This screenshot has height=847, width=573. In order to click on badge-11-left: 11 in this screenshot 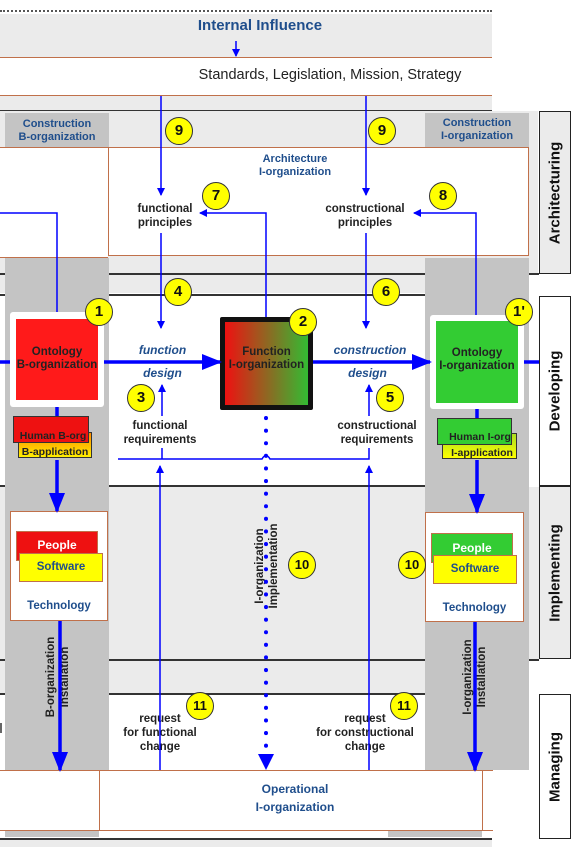, I will do `click(200, 706)`.